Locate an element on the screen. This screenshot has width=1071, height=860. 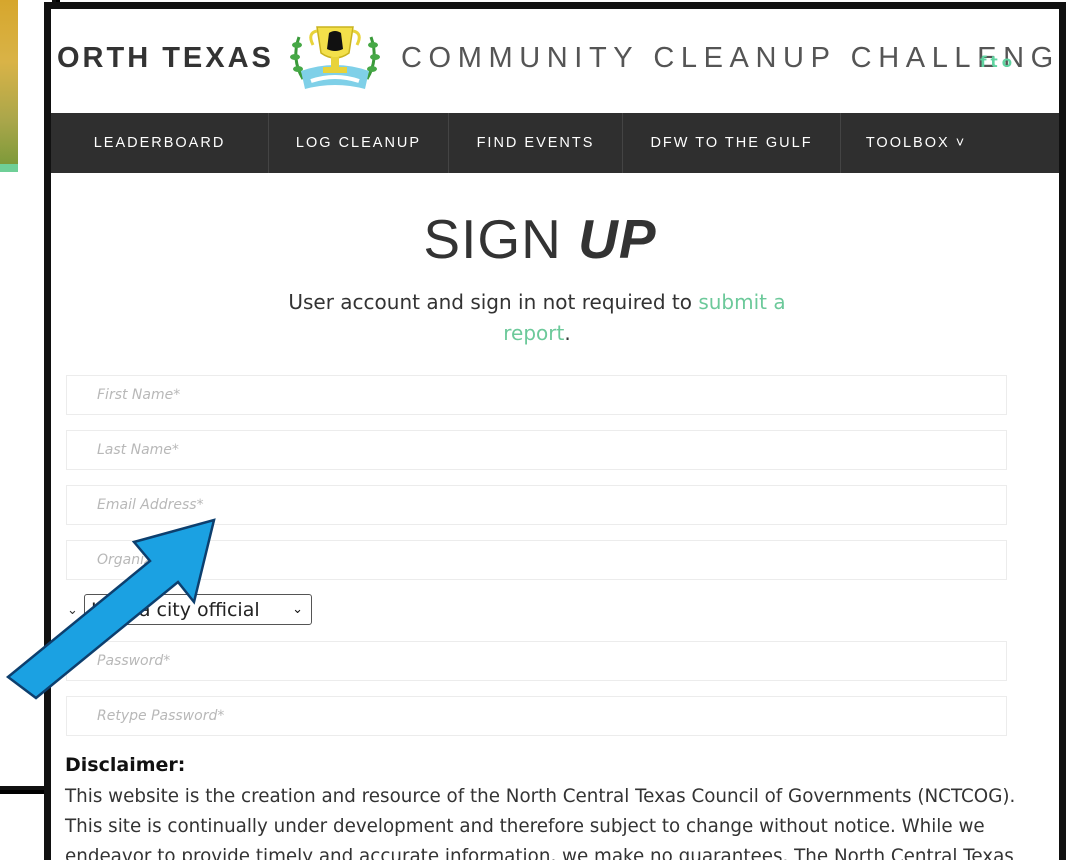
role-select-value: I am a city official is located at coordinates (175, 609).